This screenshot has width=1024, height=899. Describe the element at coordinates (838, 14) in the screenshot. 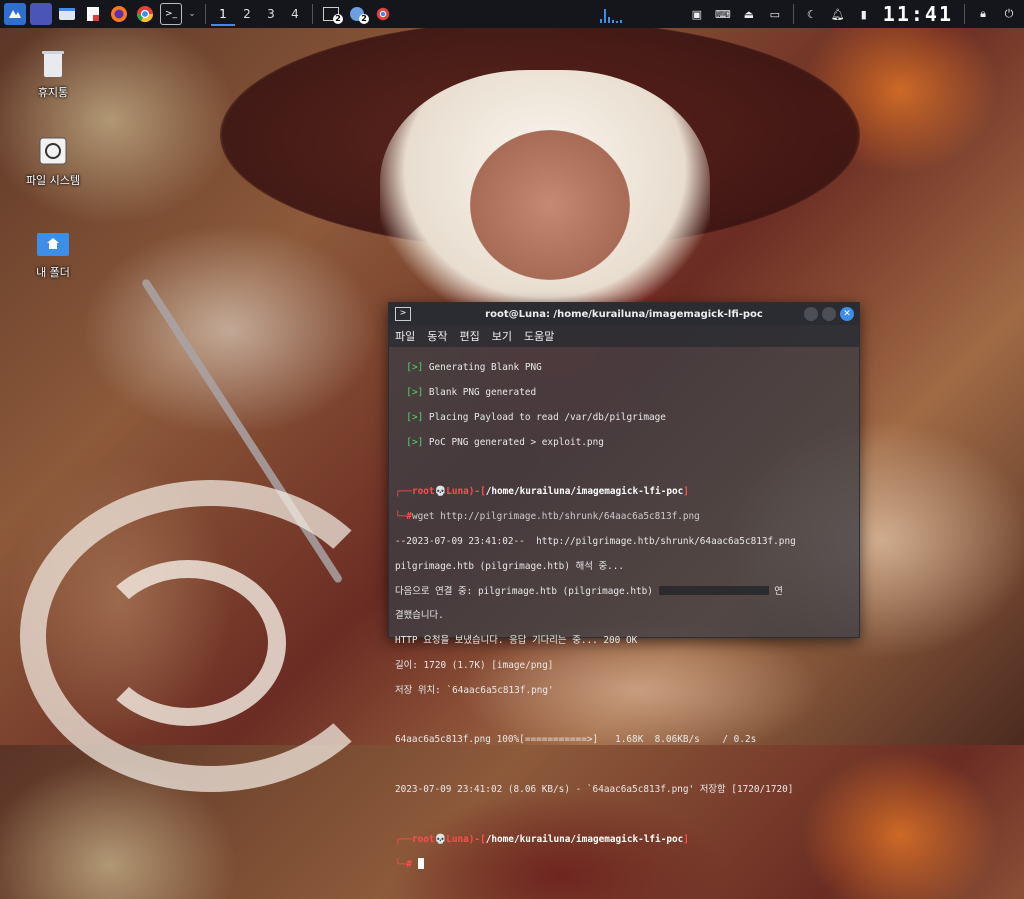

I see `notification-bell-icon: 🔔︎` at that location.